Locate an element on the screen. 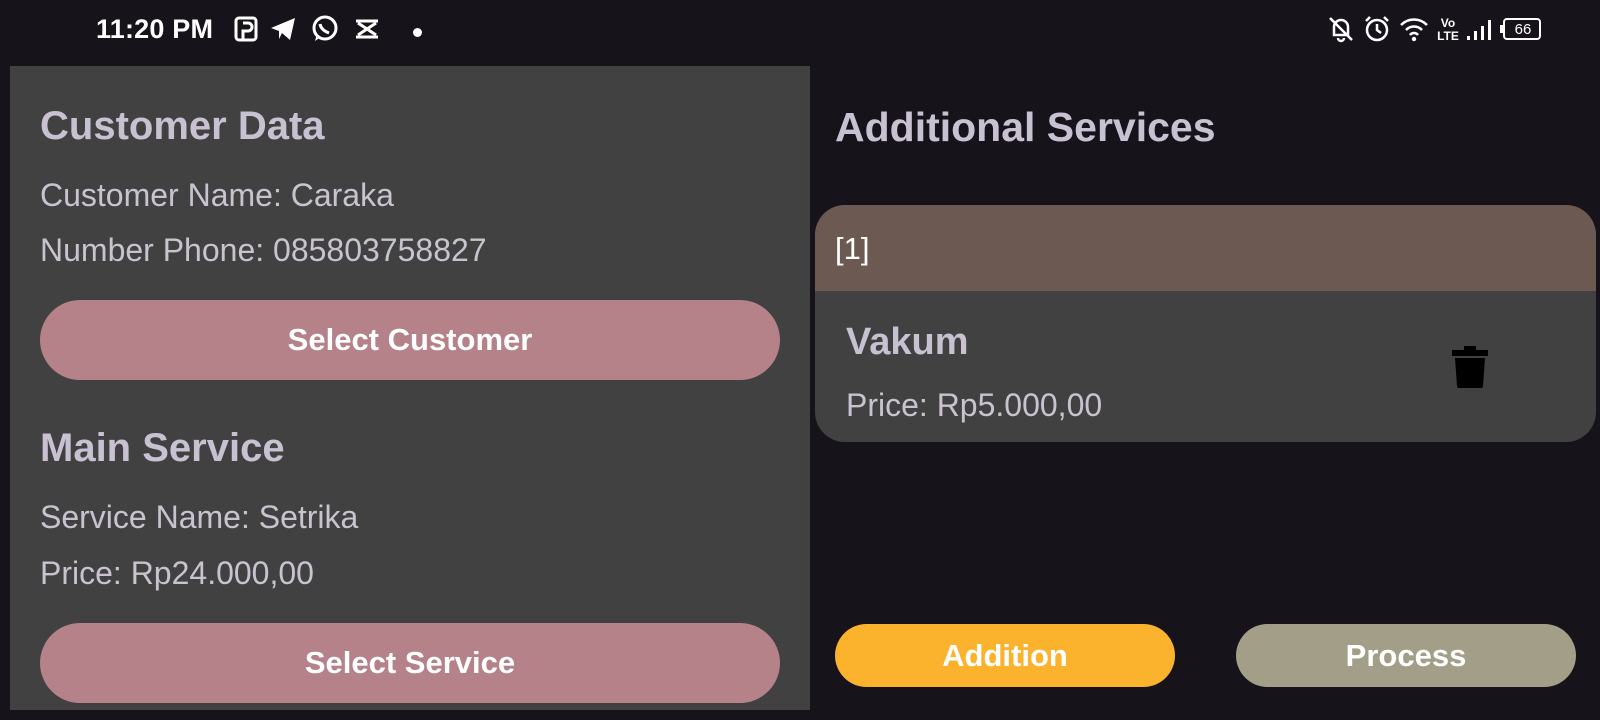 The image size is (1600, 720). select-service-button: Select Service is located at coordinates (410, 663).